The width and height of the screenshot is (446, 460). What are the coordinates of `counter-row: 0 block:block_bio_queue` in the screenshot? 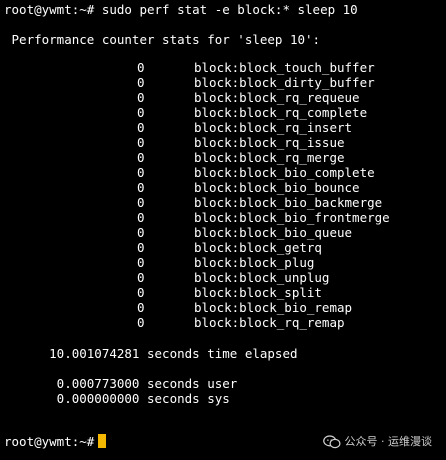 It's located at (223, 232).